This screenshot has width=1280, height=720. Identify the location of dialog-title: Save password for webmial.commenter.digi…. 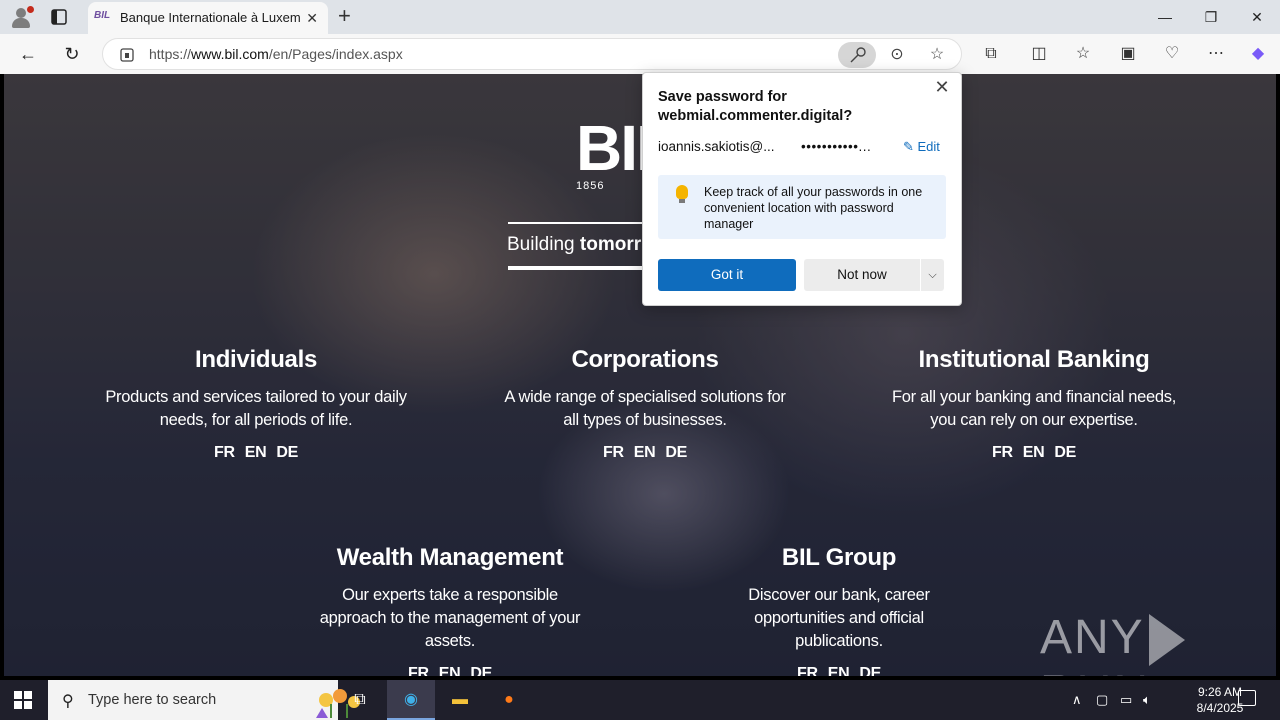
(755, 106).